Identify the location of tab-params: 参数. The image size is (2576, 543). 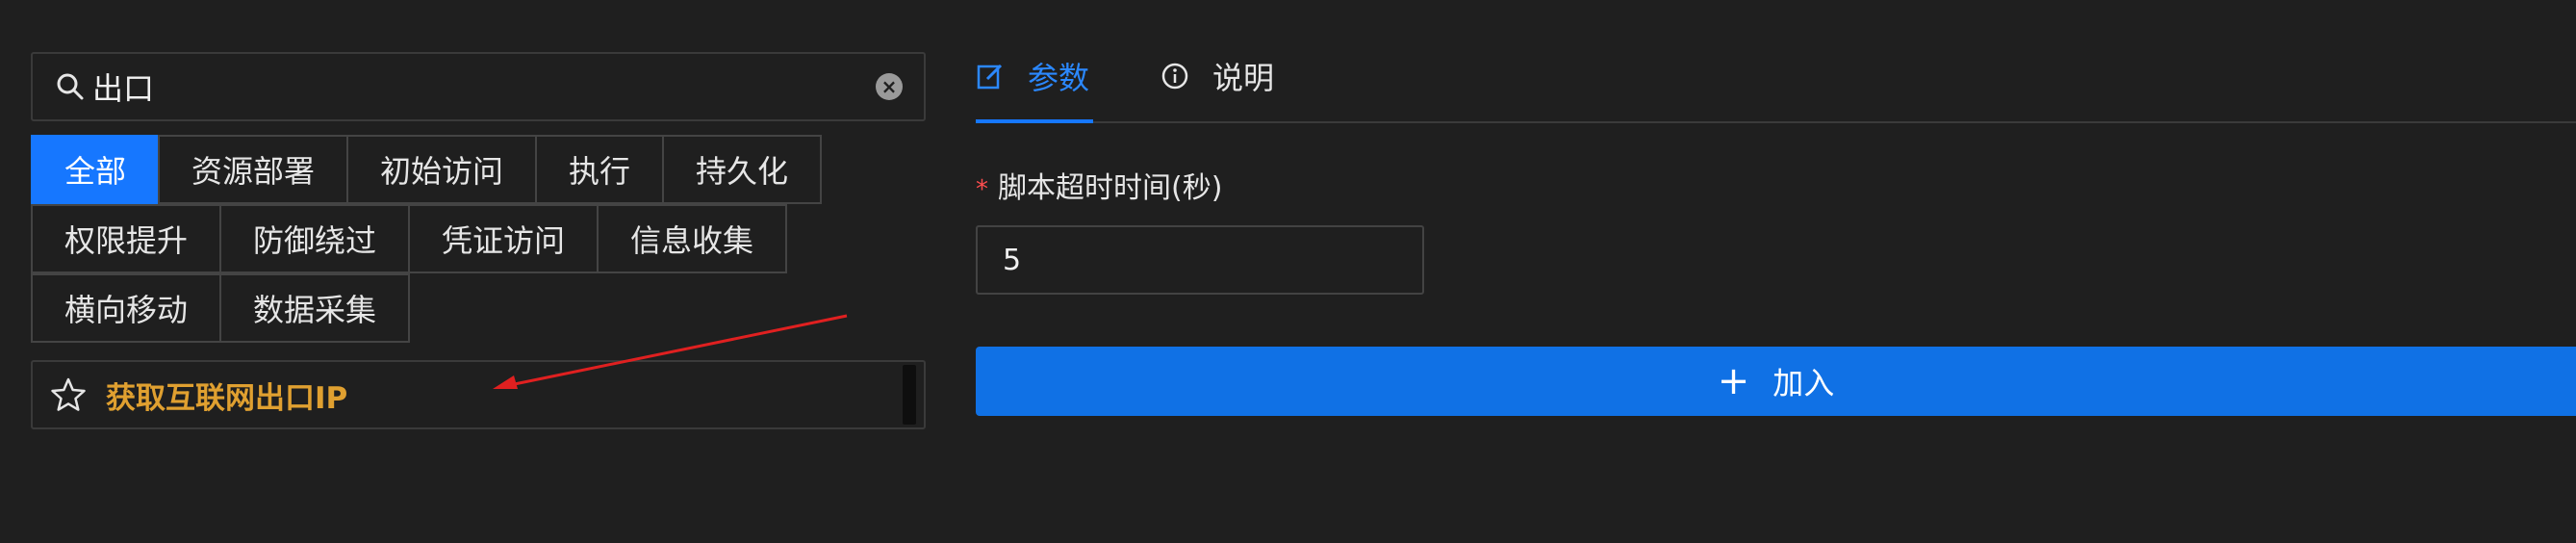
(1032, 76).